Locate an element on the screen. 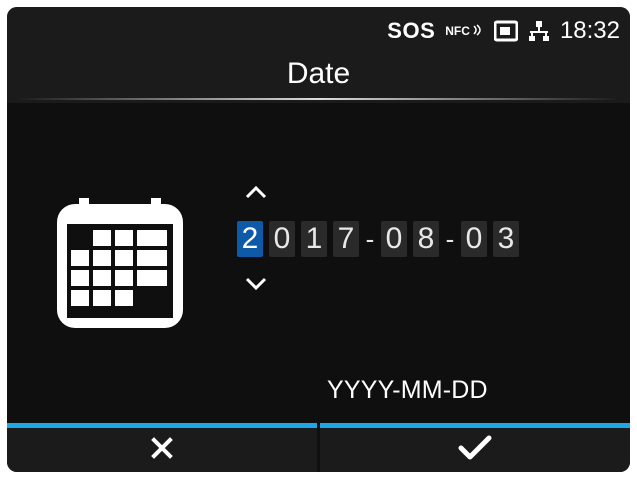  confirm-button-accent is located at coordinates (475, 425).